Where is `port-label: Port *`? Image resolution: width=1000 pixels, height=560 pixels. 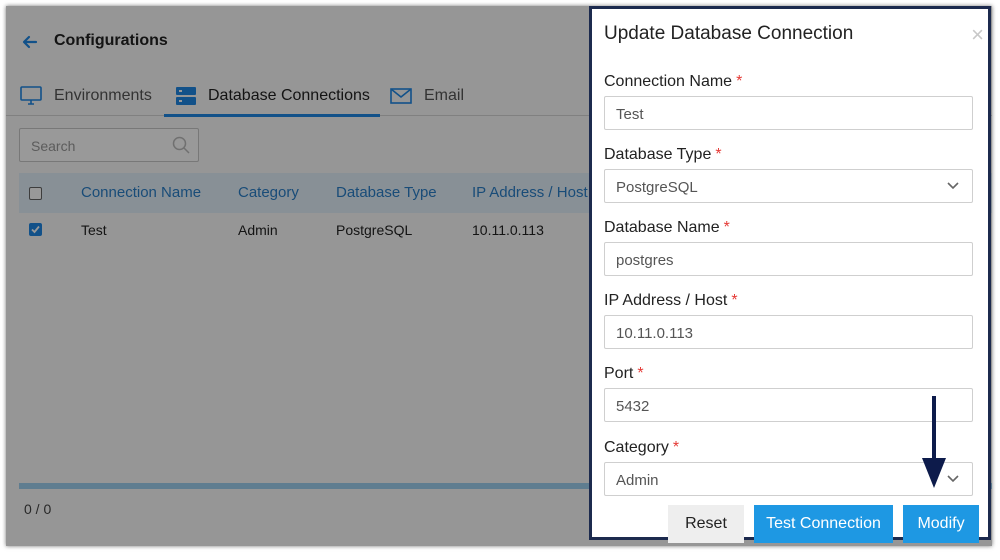
port-label: Port * is located at coordinates (624, 373).